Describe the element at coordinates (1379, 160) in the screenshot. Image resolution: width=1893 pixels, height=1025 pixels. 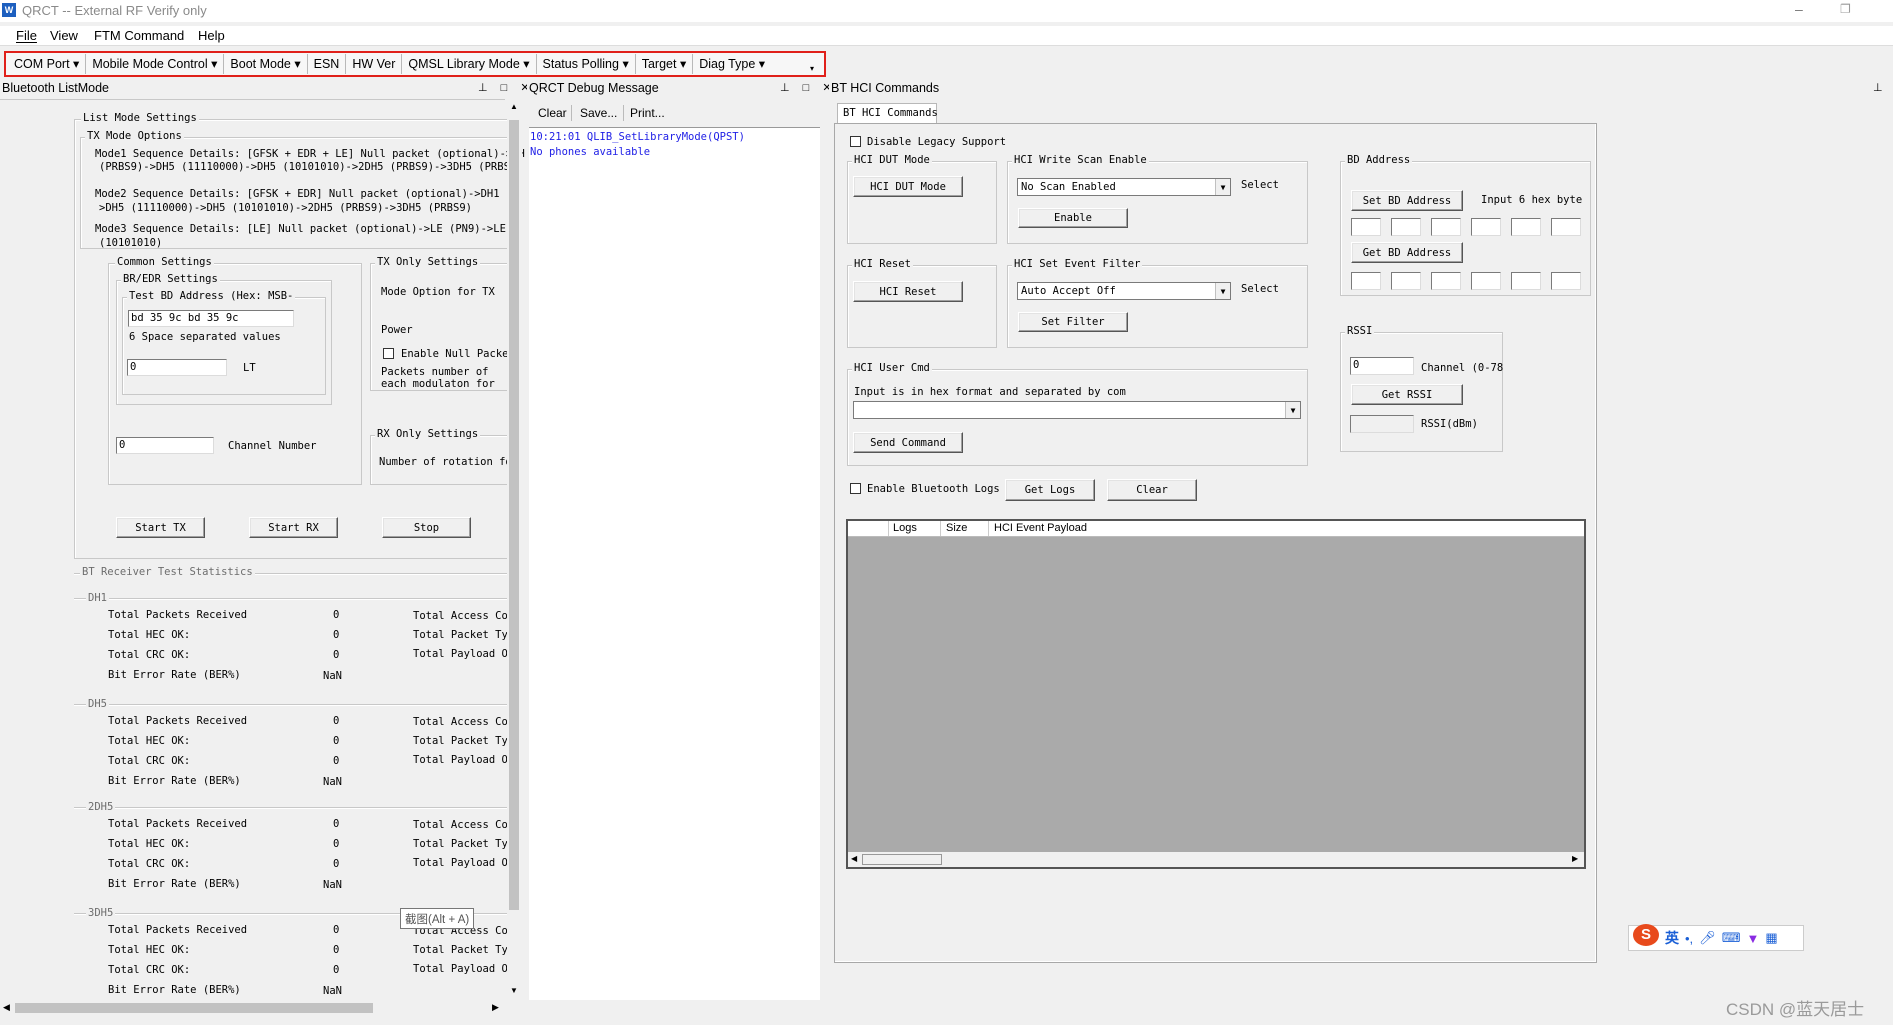
I see `bd-address-label: BD Address` at that location.